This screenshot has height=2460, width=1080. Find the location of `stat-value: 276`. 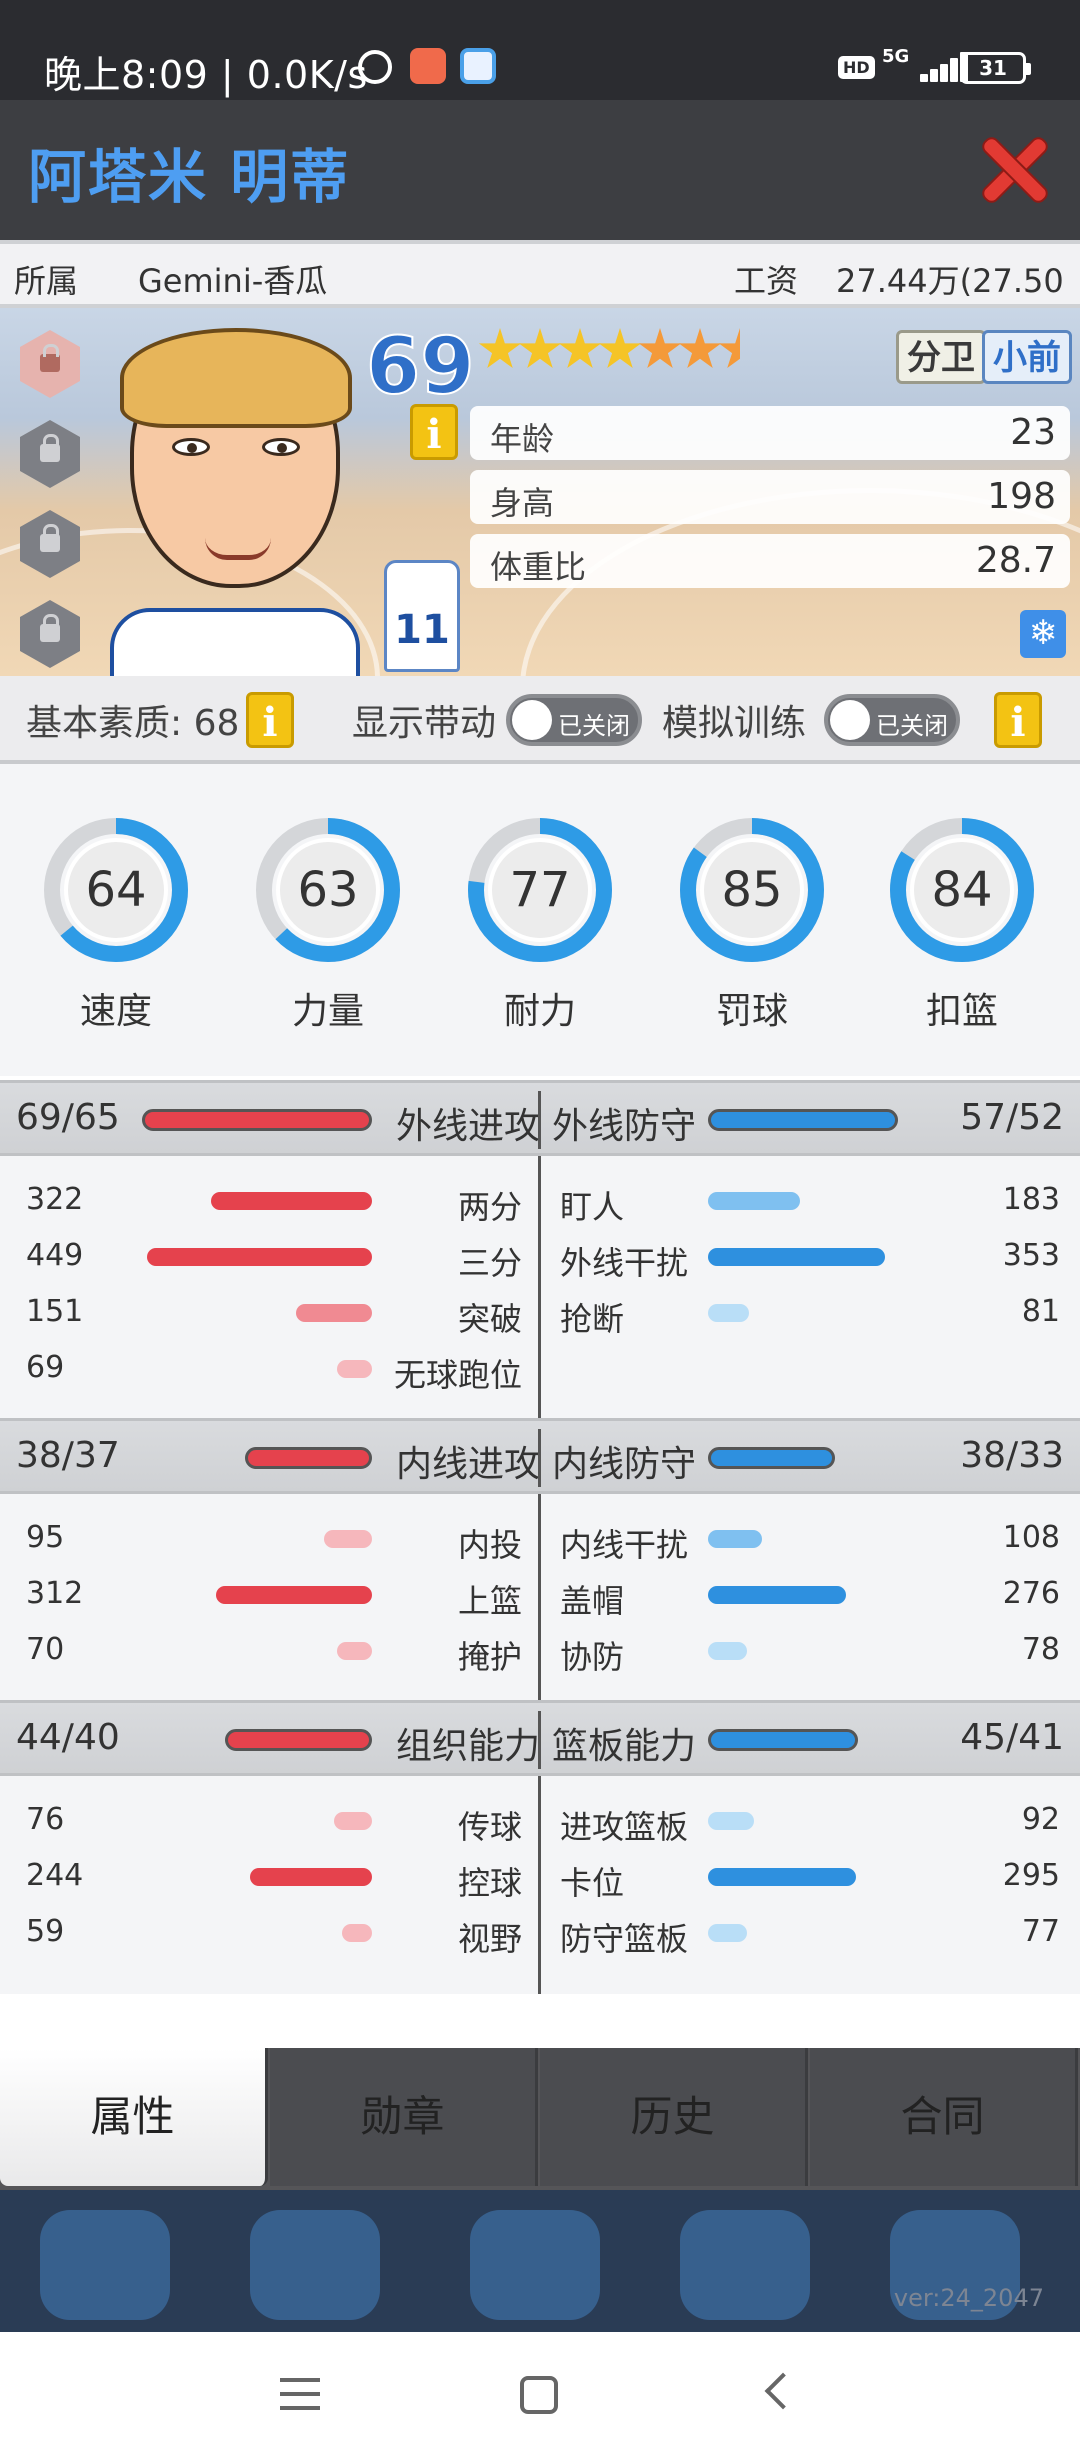

stat-value: 276 is located at coordinates (1031, 1593).